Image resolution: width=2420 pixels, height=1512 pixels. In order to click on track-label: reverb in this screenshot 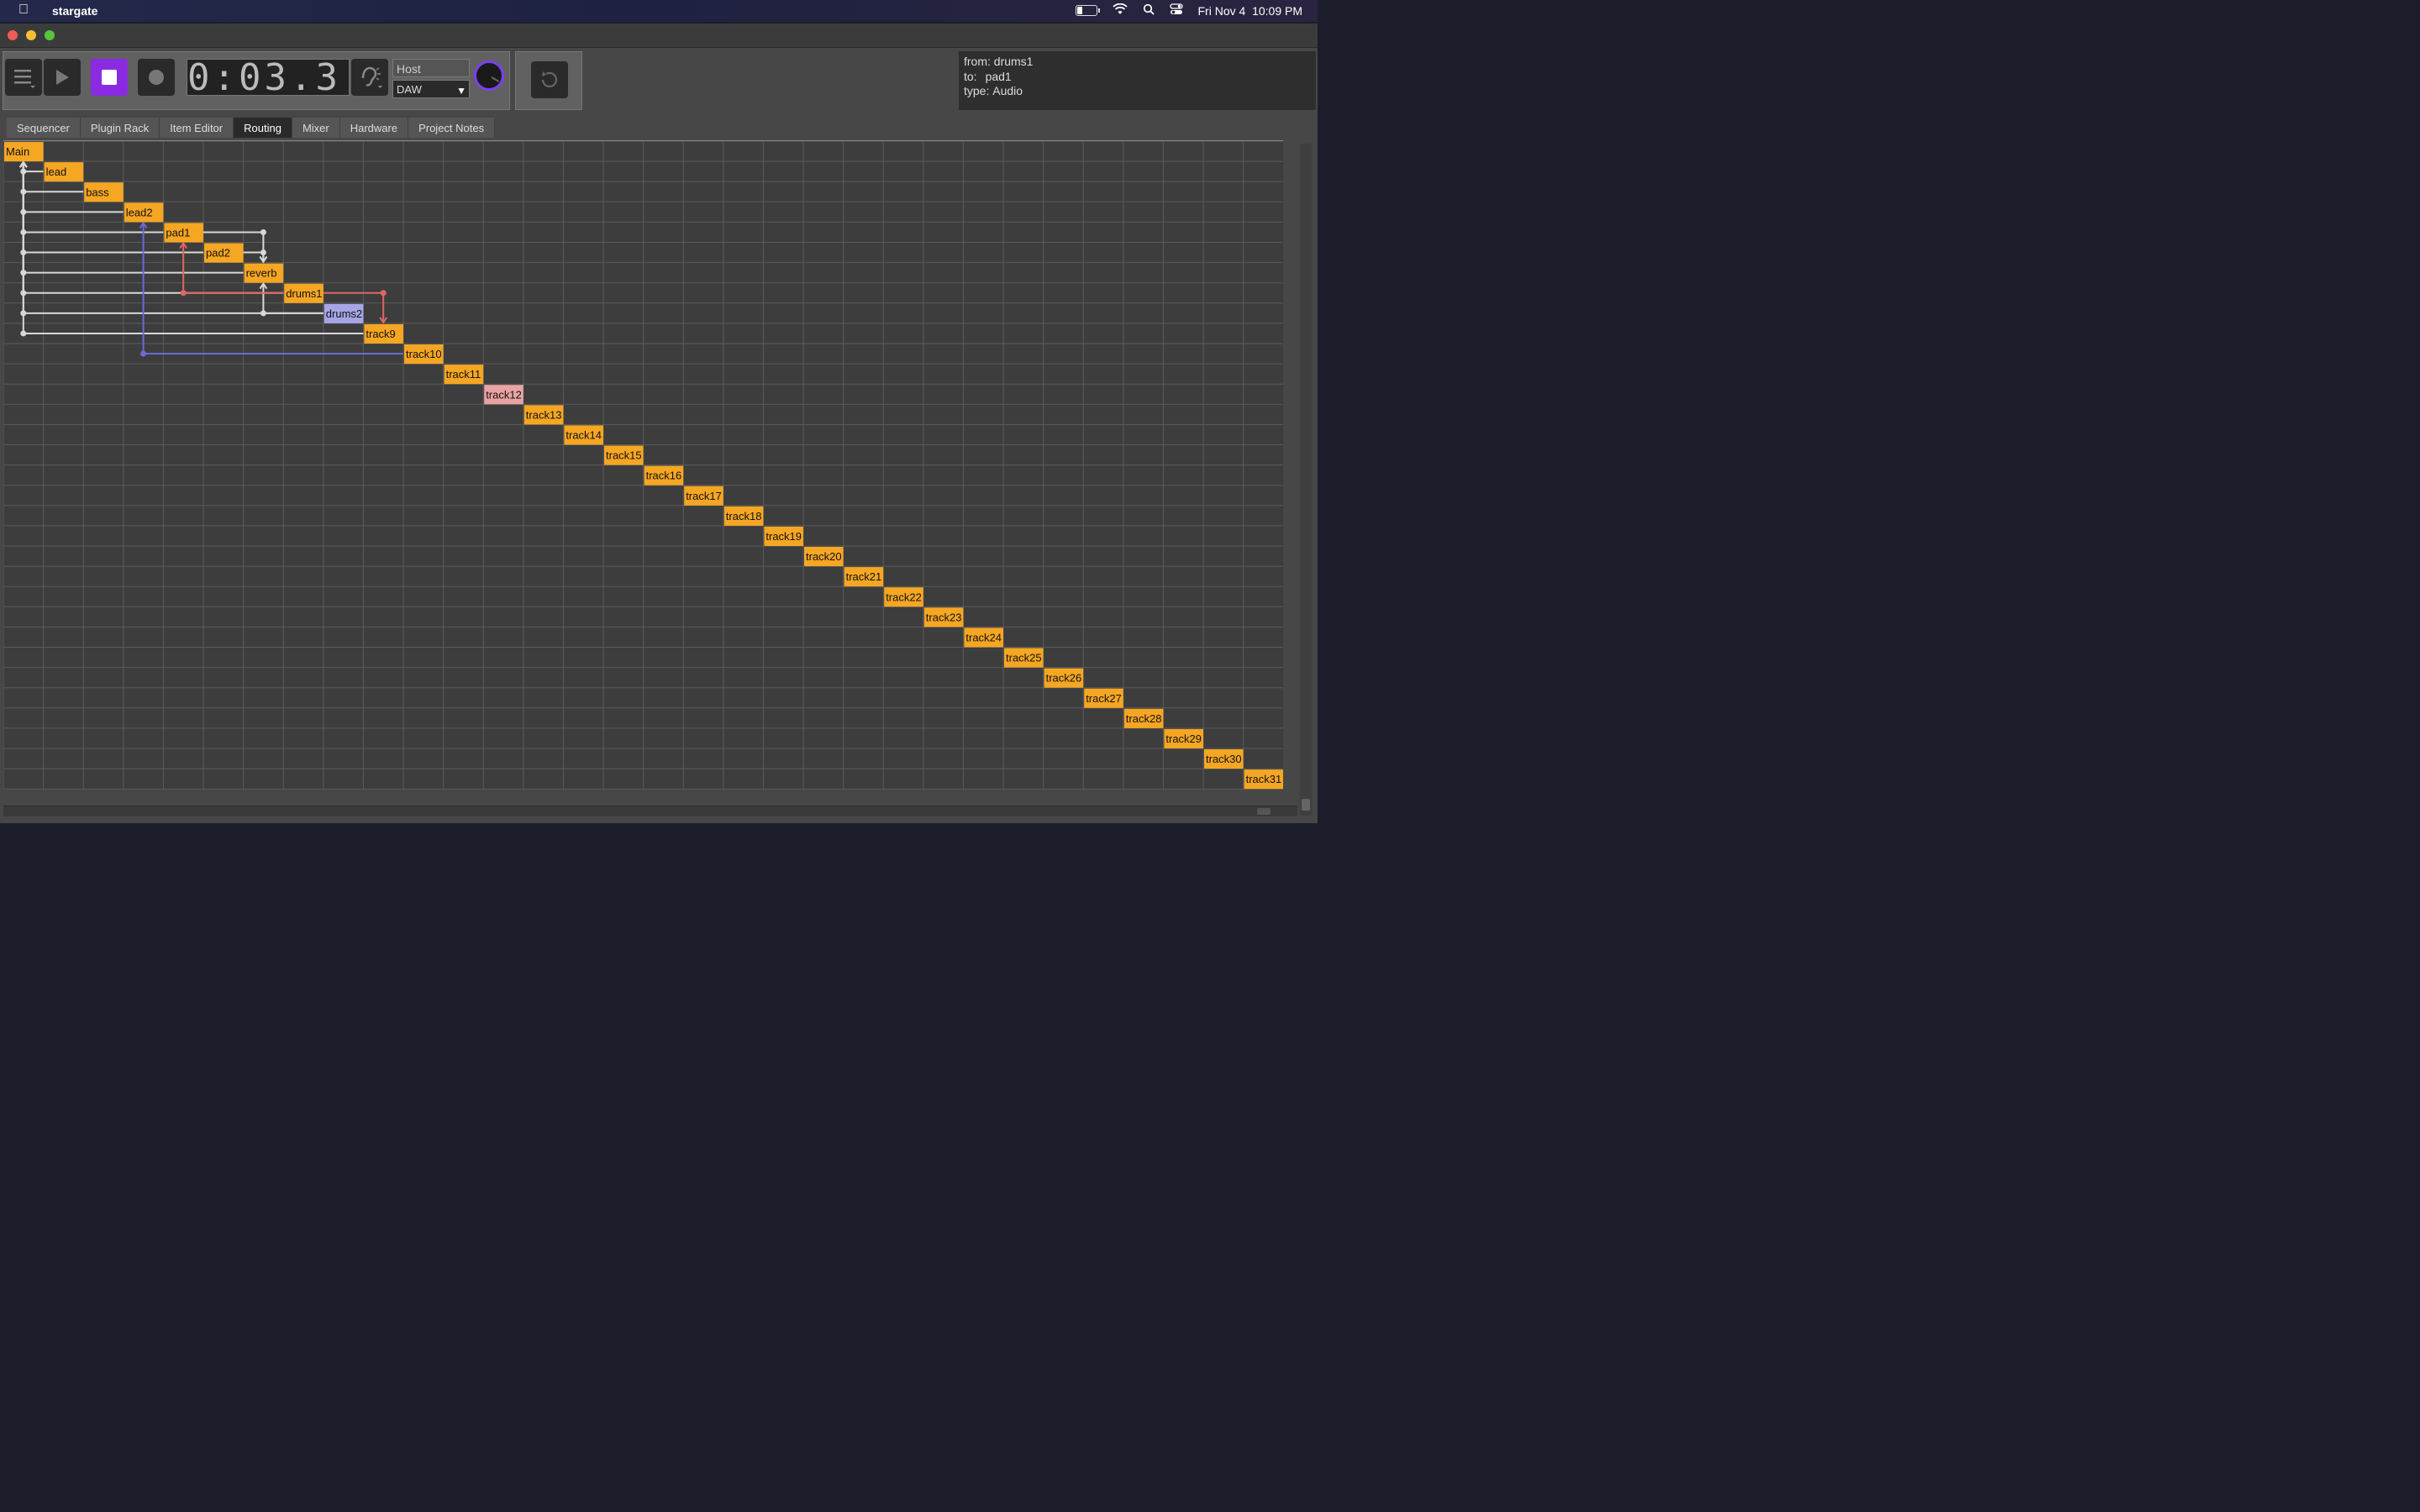, I will do `click(261, 273)`.